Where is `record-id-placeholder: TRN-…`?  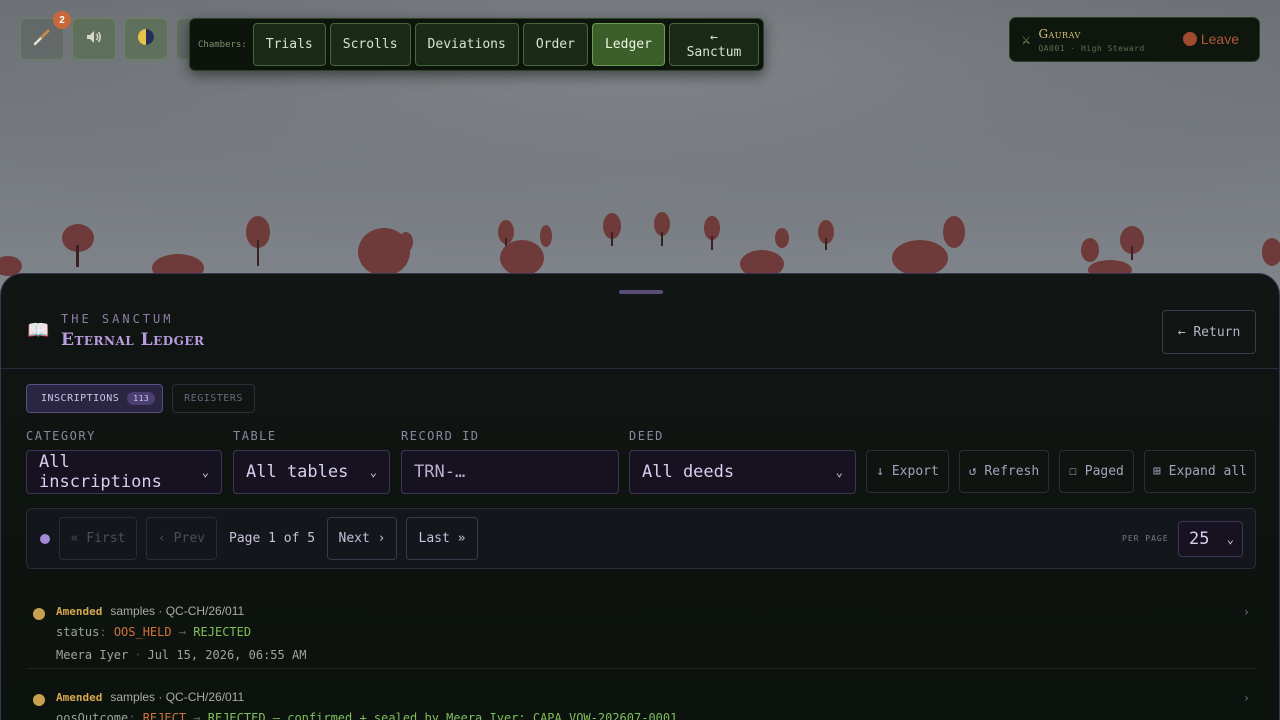 record-id-placeholder: TRN-… is located at coordinates (440, 472).